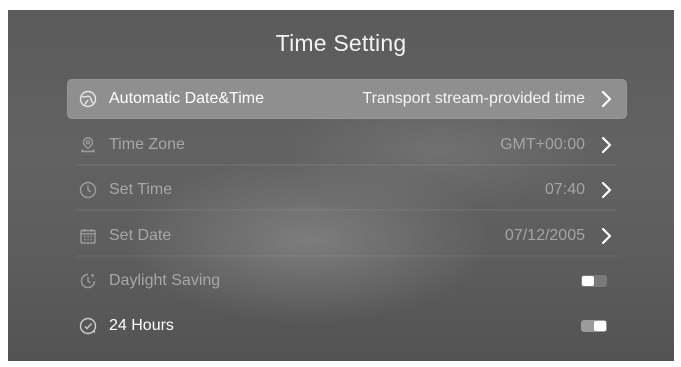 The width and height of the screenshot is (681, 367). I want to click on set-time-row: Set Time 07:40, so click(347, 190).